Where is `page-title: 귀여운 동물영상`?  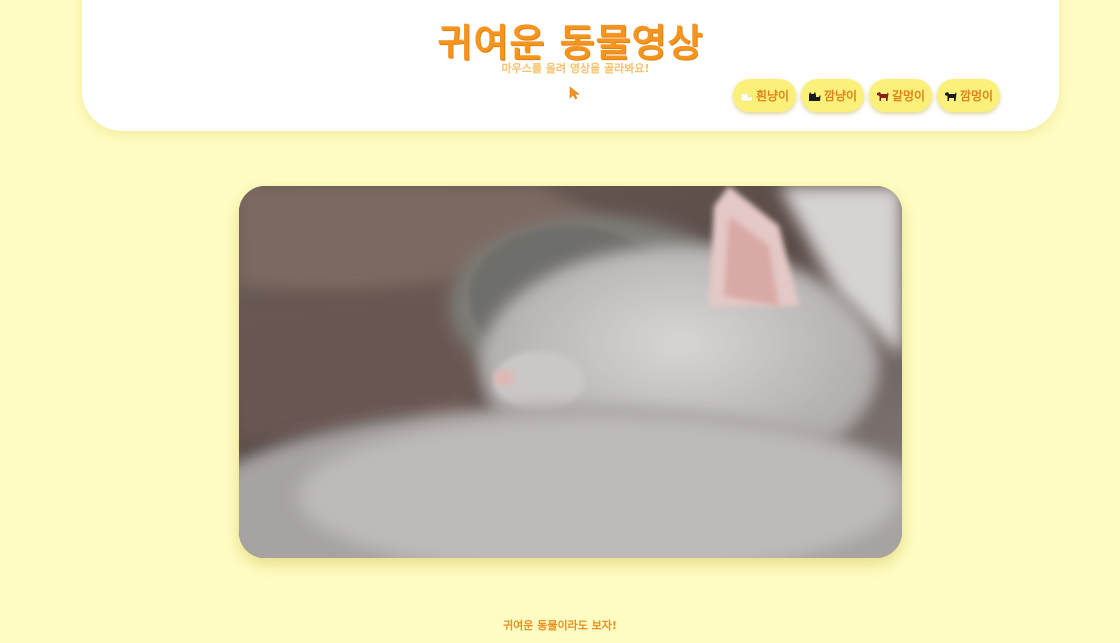
page-title: 귀여운 동물영상 is located at coordinates (570, 43).